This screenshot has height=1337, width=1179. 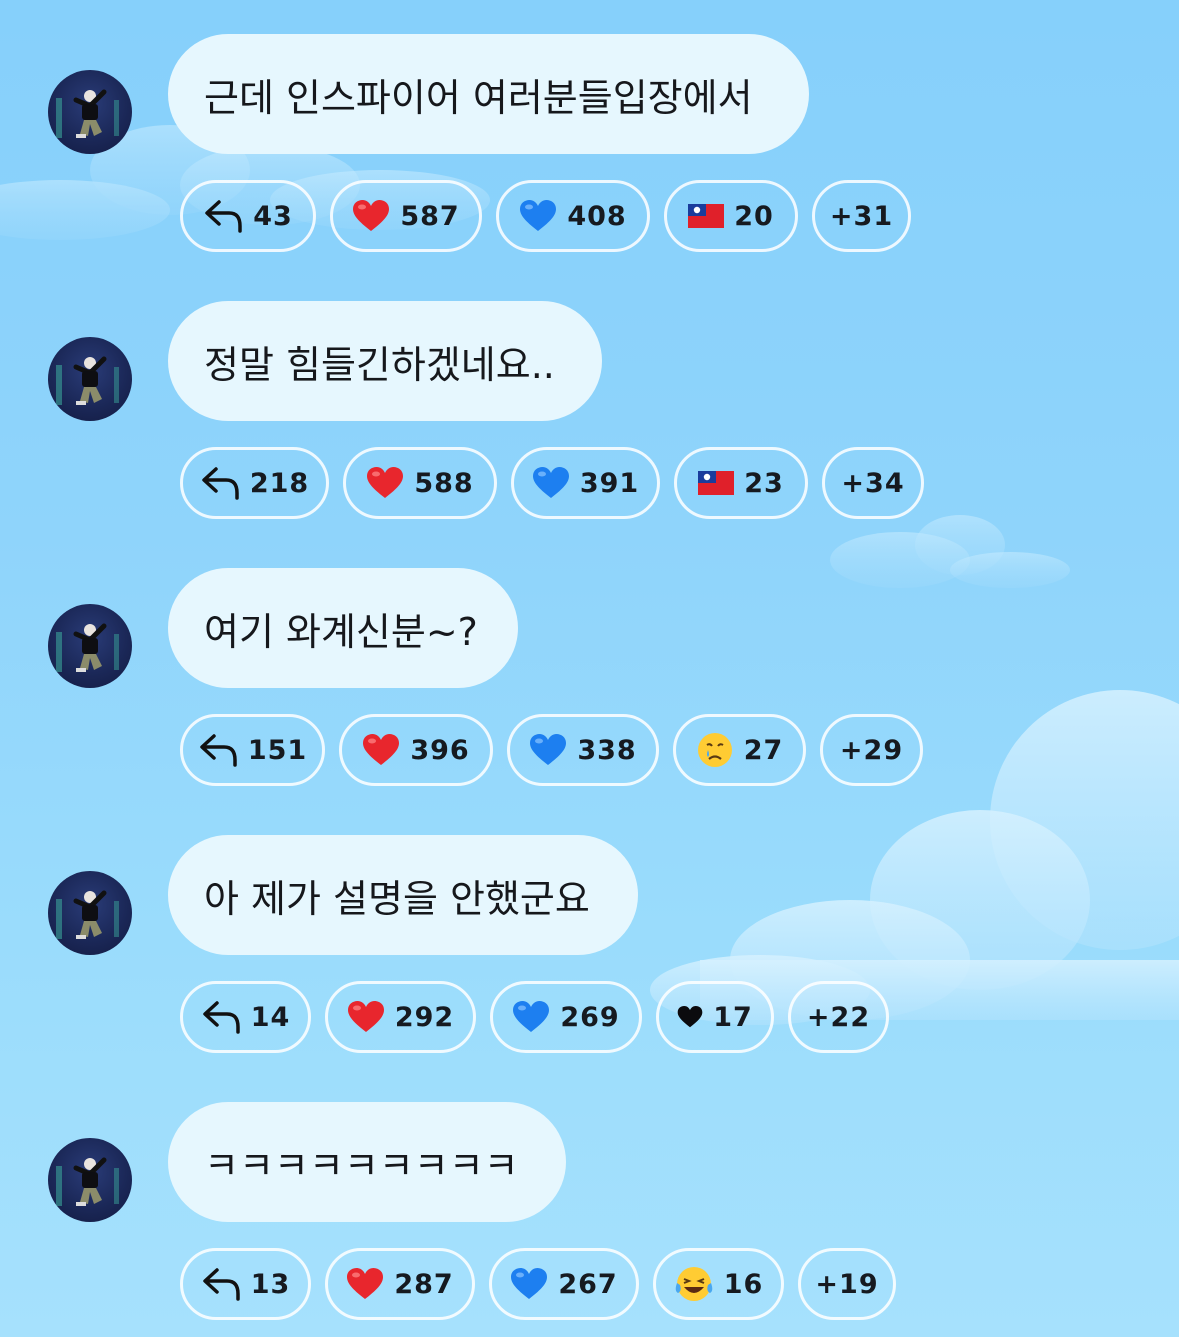 I want to click on black-heart-icon, so click(x=690, y=1017).